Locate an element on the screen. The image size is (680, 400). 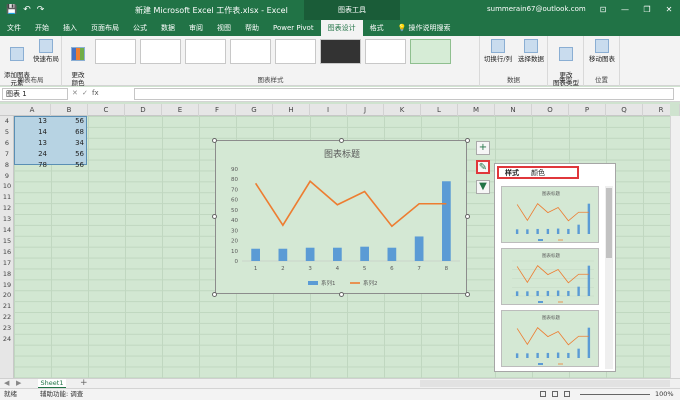
tab-view: 视图 is located at coordinates (224, 28).